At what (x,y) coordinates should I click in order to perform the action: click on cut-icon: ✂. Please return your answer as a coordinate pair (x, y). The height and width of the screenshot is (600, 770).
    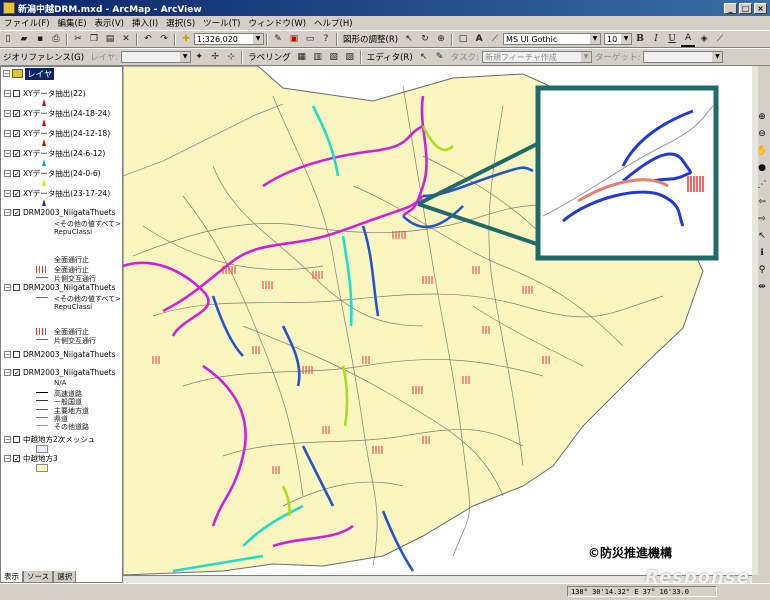
    Looking at the image, I should click on (78, 39).